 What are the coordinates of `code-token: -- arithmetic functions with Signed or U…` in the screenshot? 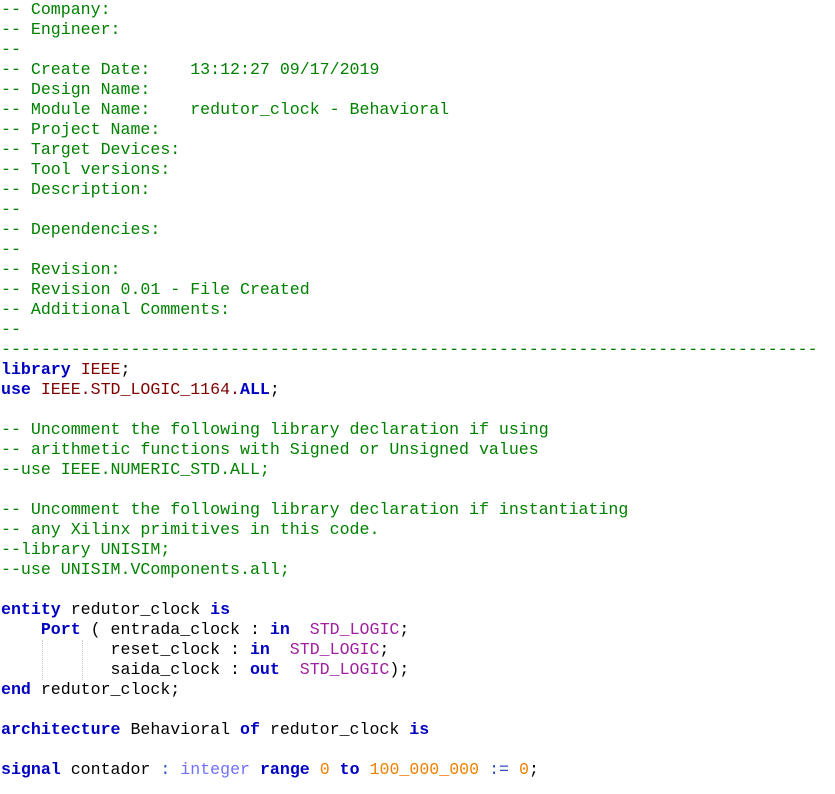 It's located at (270, 449).